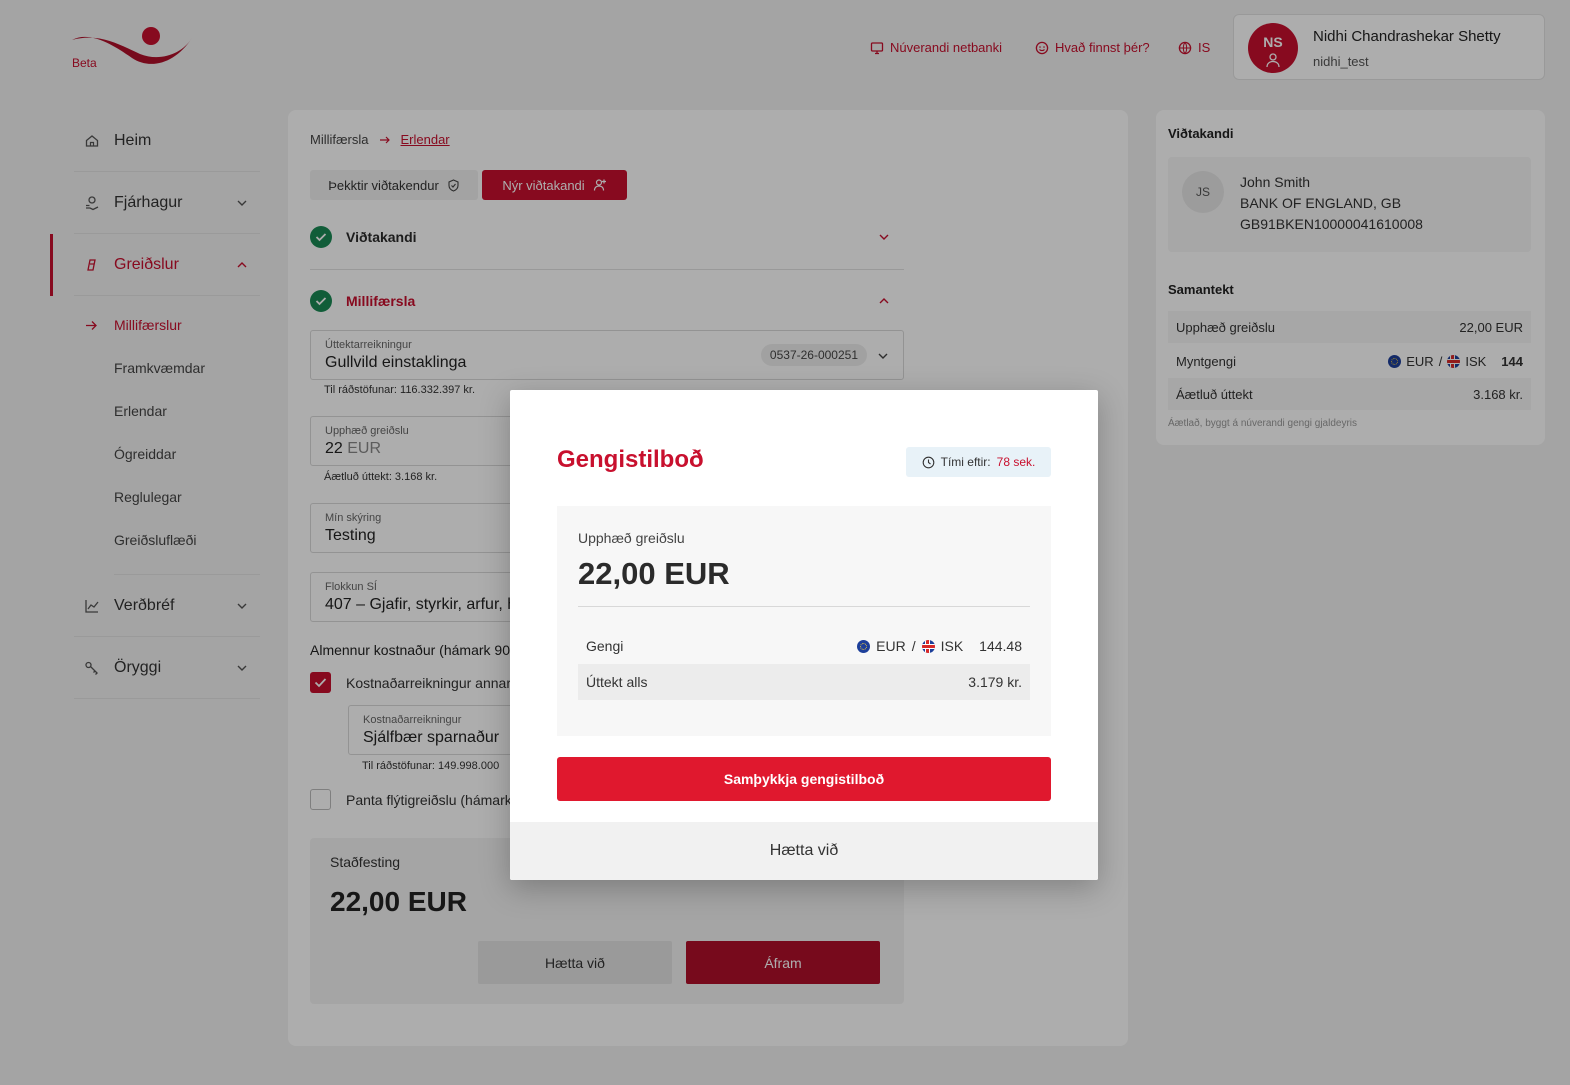 The width and height of the screenshot is (1570, 1085). What do you see at coordinates (654, 573) in the screenshot?
I see `offer-amount: 22,00 EUR` at bounding box center [654, 573].